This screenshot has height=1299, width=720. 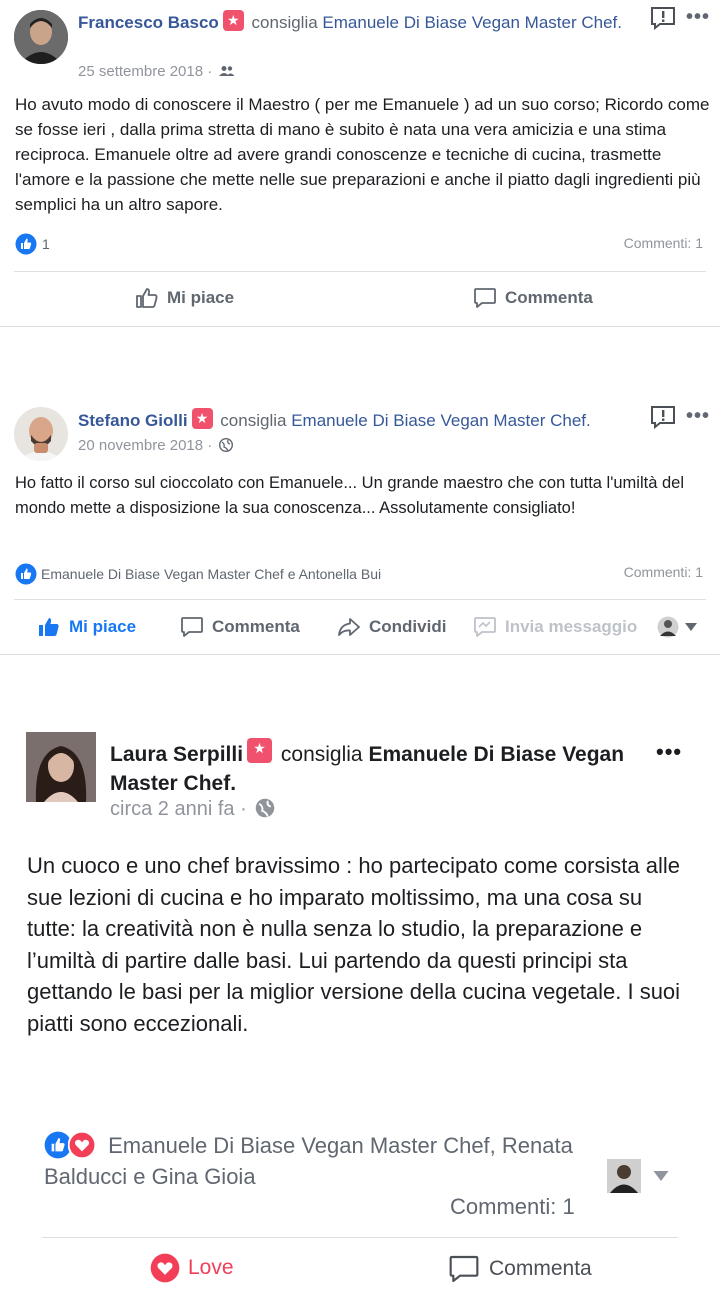 I want to click on author-name: Stefano Giolli, so click(x=133, y=420).